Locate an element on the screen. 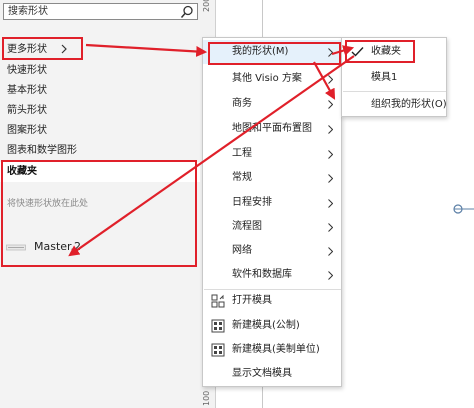  menu-item-new-stencil-us: 新建模具(美制单位) is located at coordinates (272, 350).